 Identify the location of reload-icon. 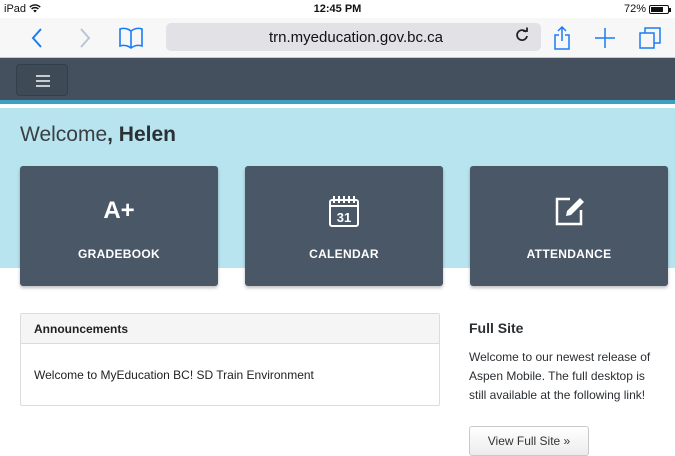
(522, 34).